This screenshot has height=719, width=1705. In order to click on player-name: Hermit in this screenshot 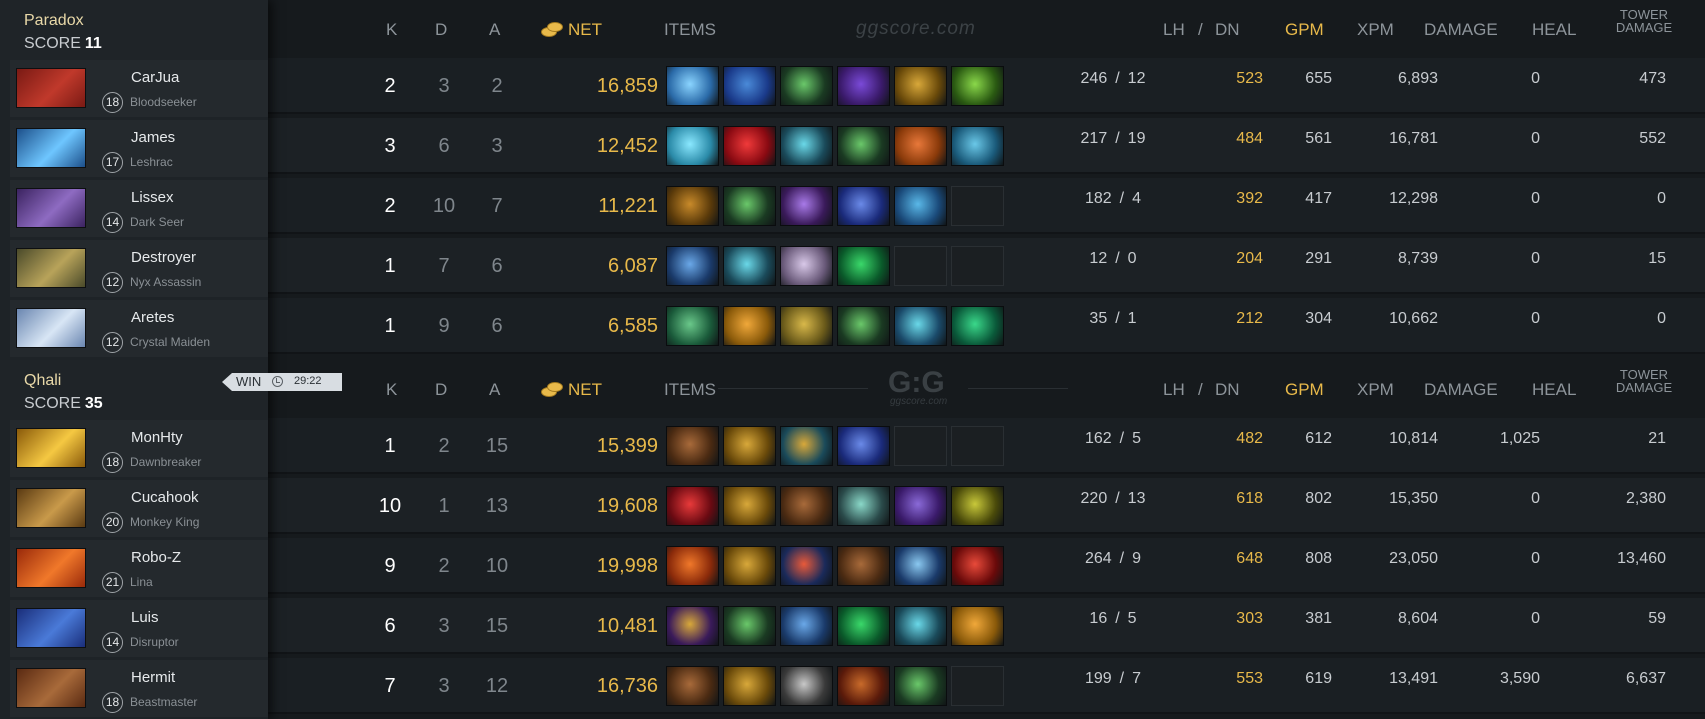, I will do `click(153, 677)`.